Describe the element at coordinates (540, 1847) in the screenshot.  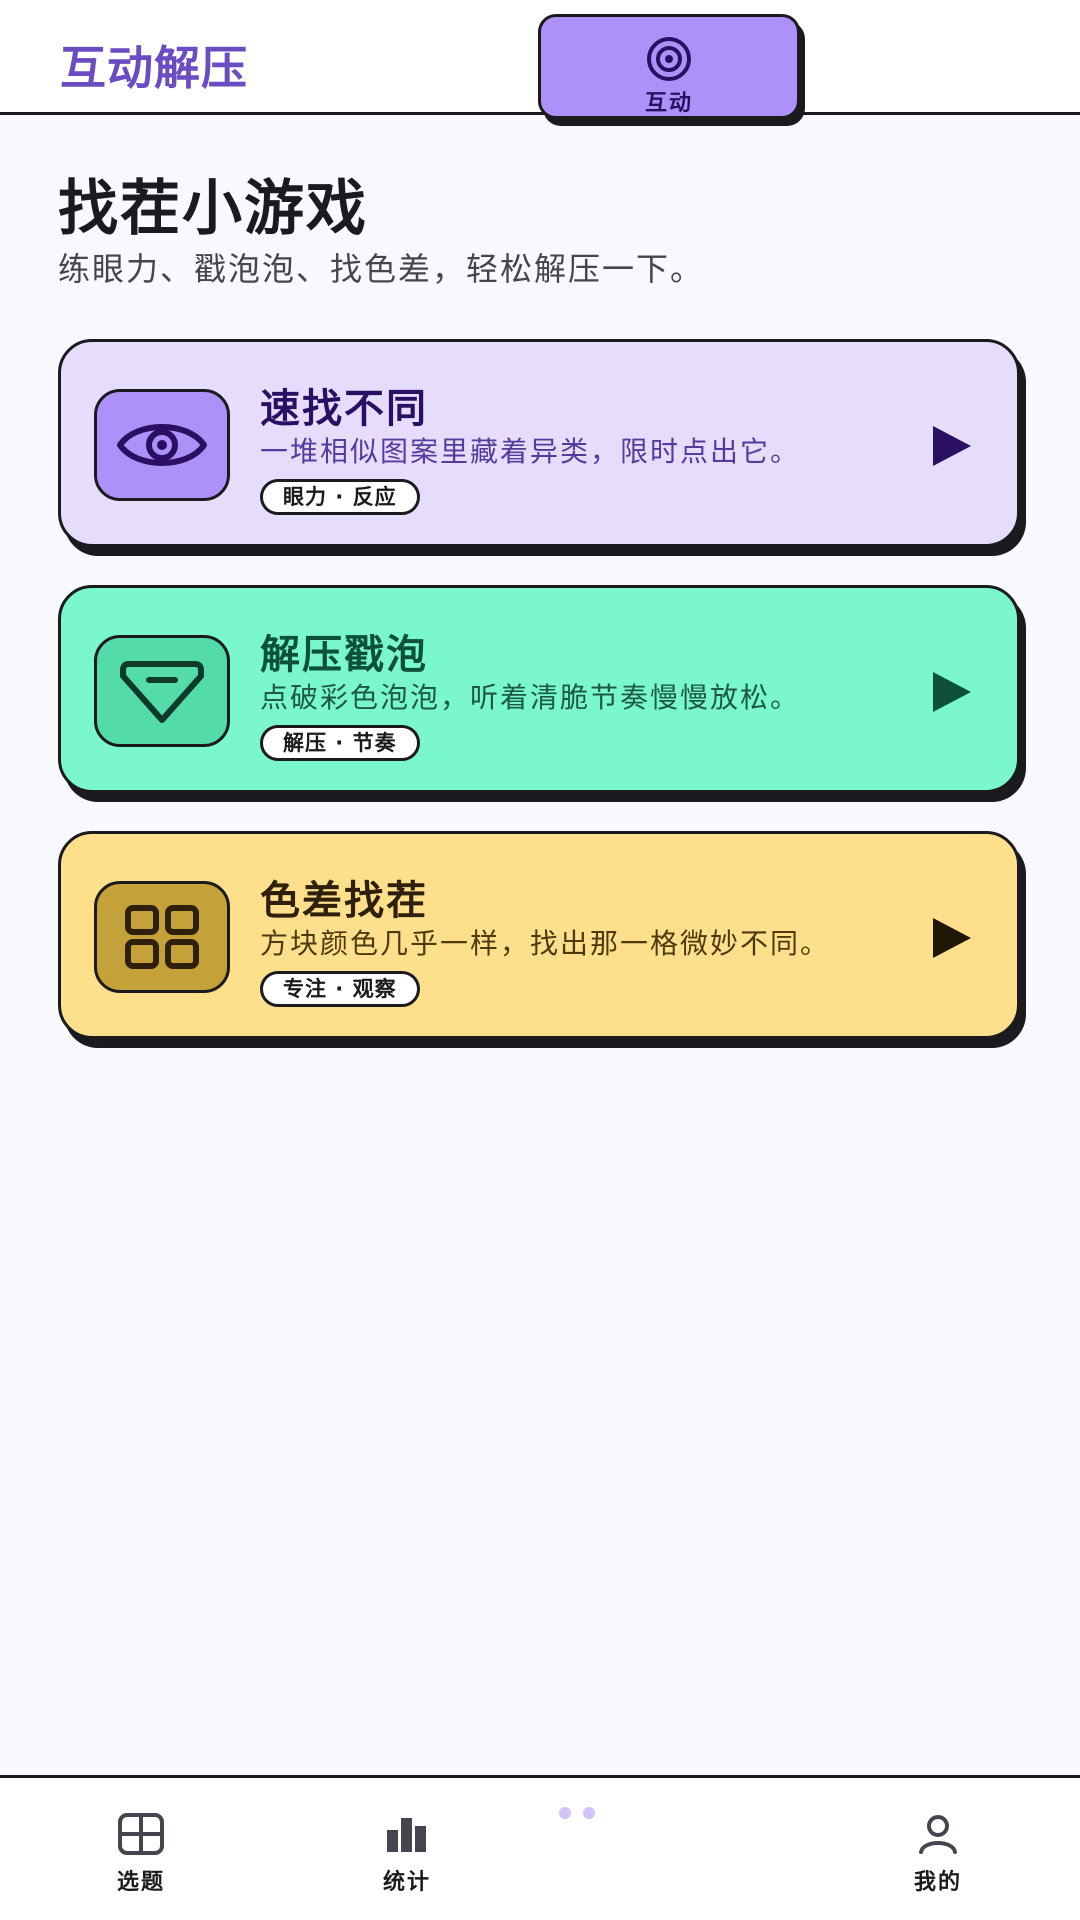
I see `bottom-navigation: 选题 统计 我的` at that location.